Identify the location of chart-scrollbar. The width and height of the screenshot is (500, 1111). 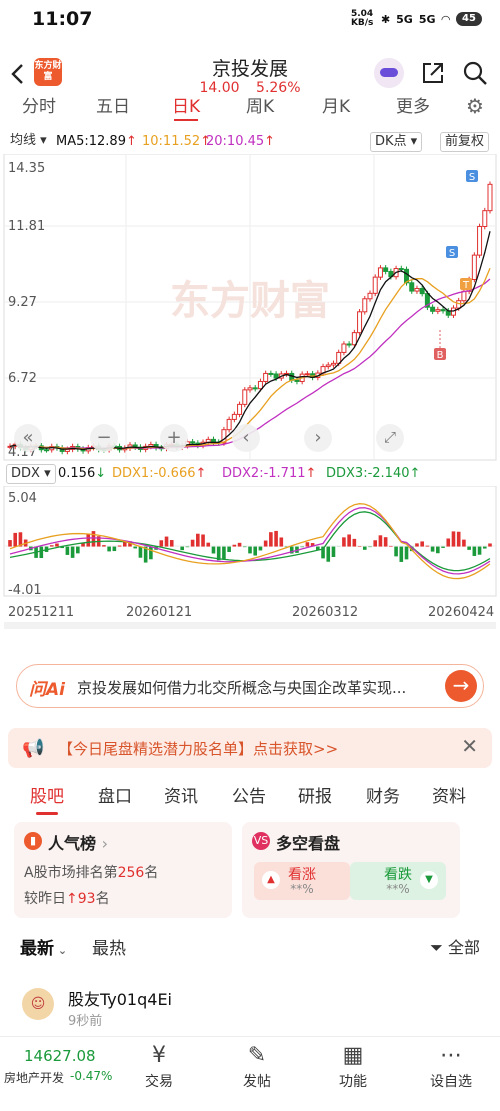
(250, 625).